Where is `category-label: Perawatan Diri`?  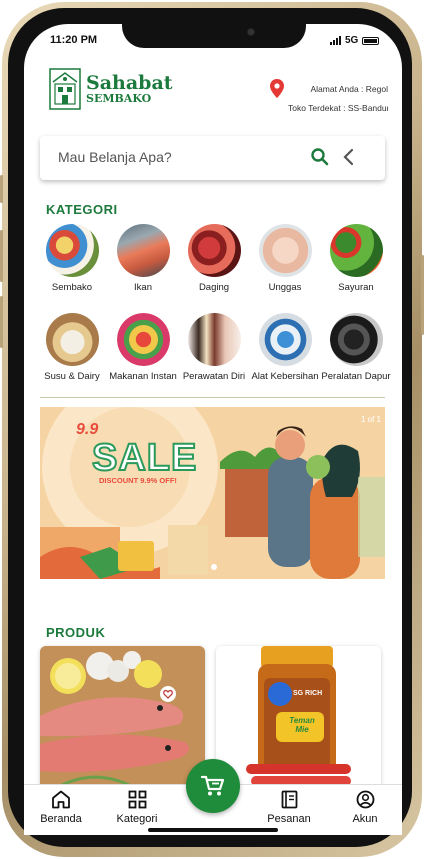 category-label: Perawatan Diri is located at coordinates (214, 376).